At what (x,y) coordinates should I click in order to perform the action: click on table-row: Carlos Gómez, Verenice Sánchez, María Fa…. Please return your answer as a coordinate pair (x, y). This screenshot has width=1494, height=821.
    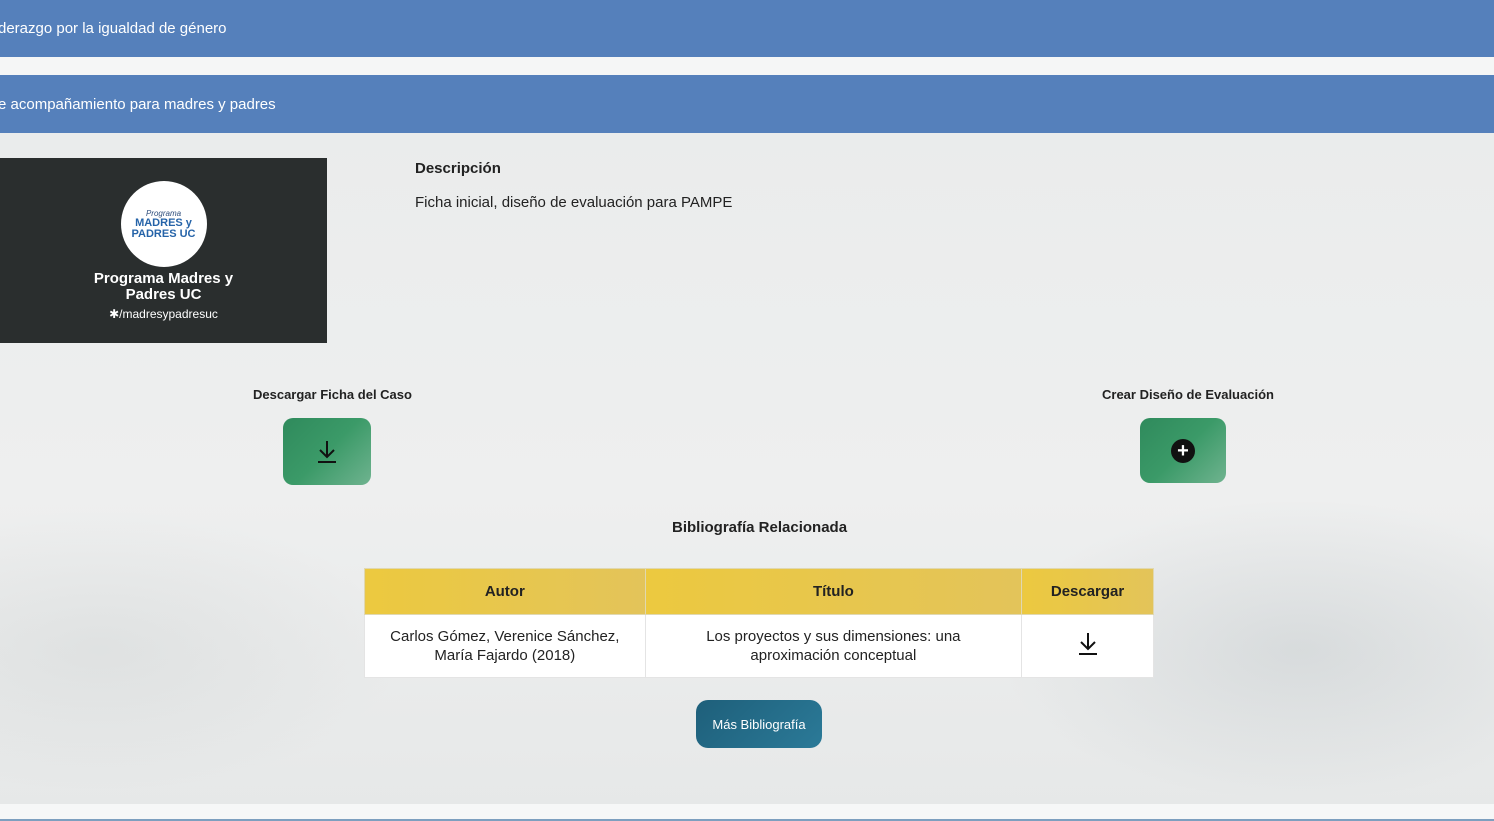
    Looking at the image, I should click on (759, 646).